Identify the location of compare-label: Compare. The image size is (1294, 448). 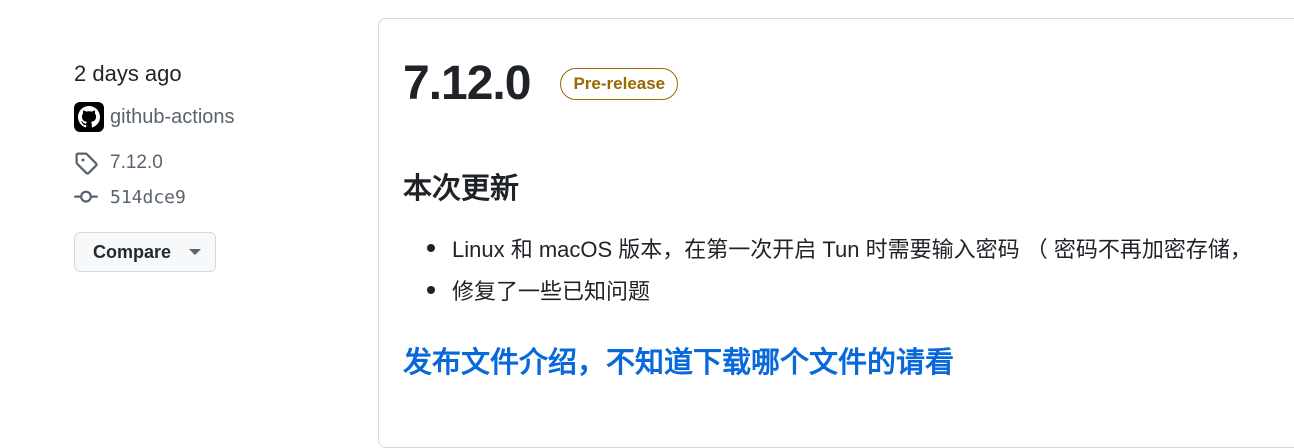
(132, 251).